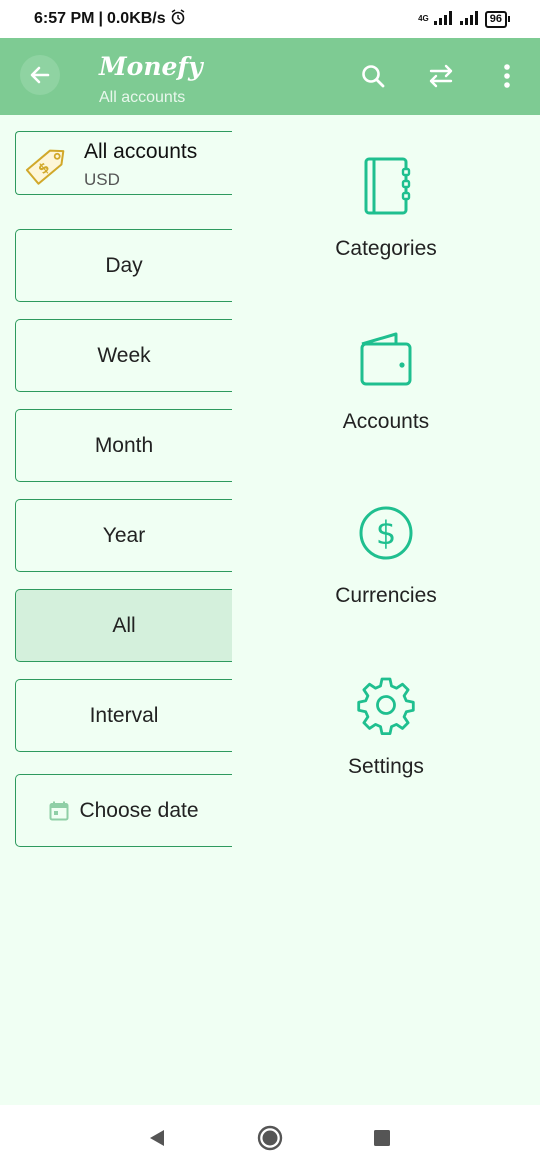  I want to click on menu-label: Currencies, so click(386, 595).